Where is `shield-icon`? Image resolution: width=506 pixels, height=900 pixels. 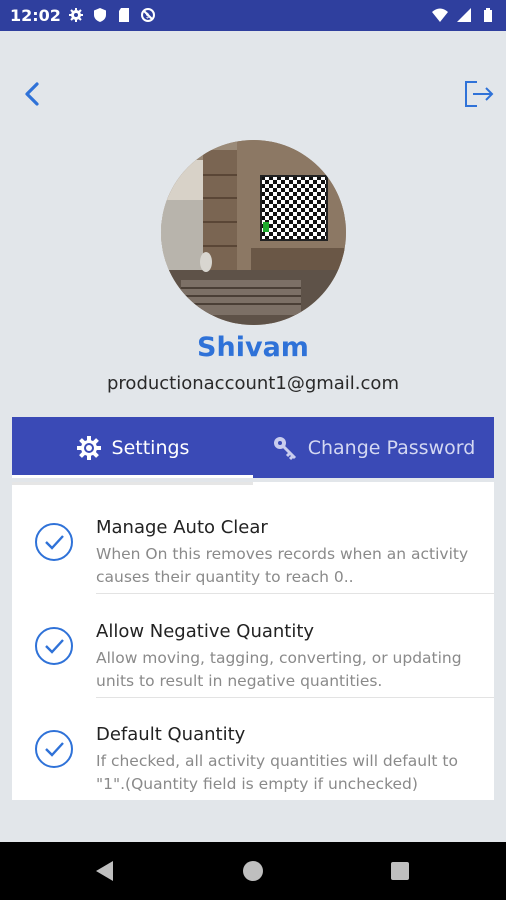 shield-icon is located at coordinates (100, 15).